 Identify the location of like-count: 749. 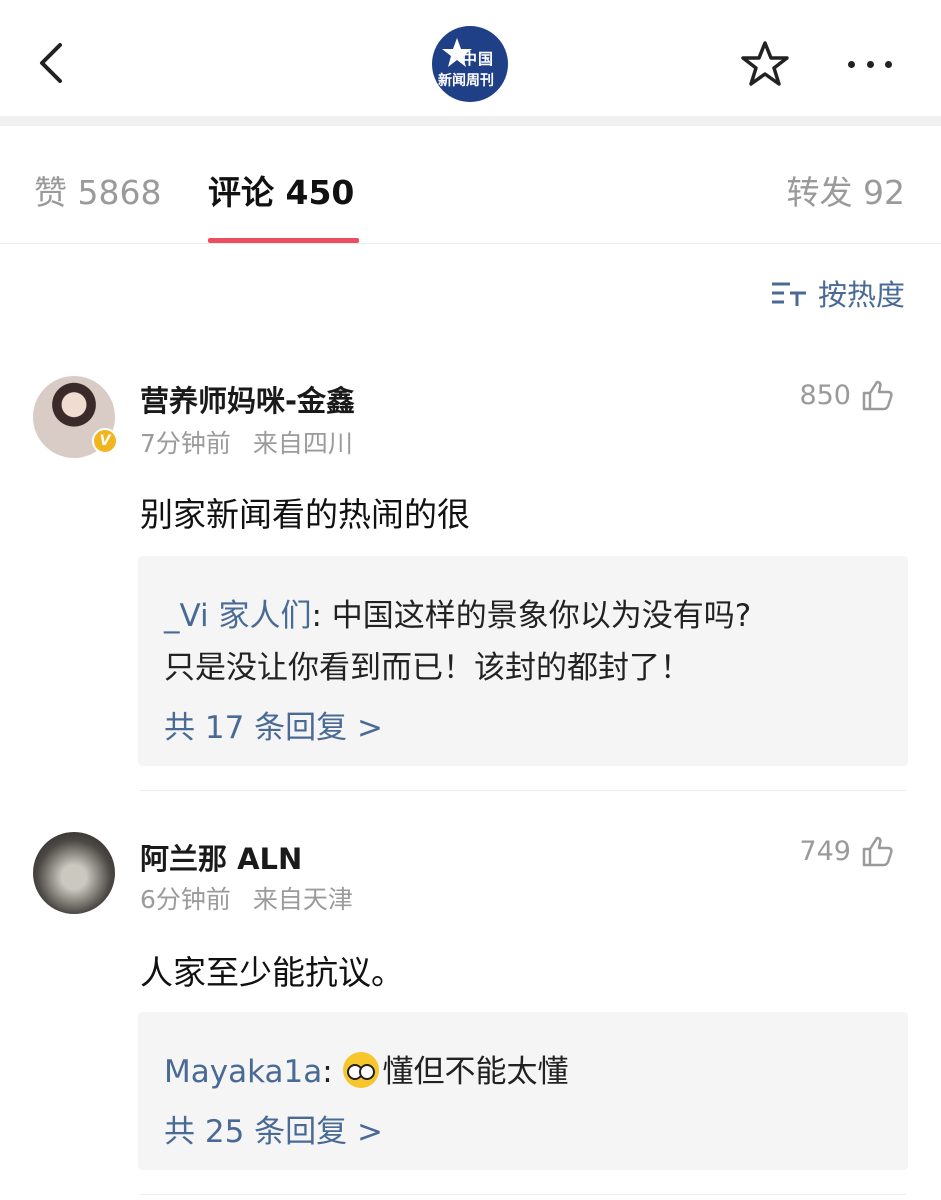
(825, 851).